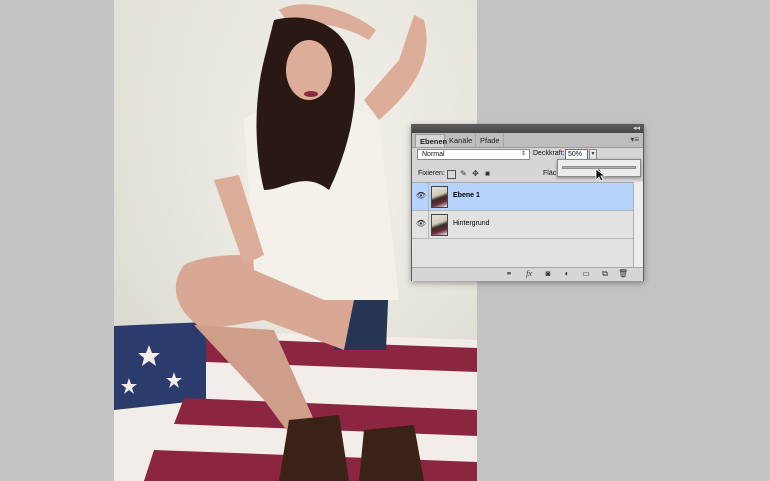 The height and width of the screenshot is (481, 770). I want to click on tab-pfade: Pfade, so click(490, 140).